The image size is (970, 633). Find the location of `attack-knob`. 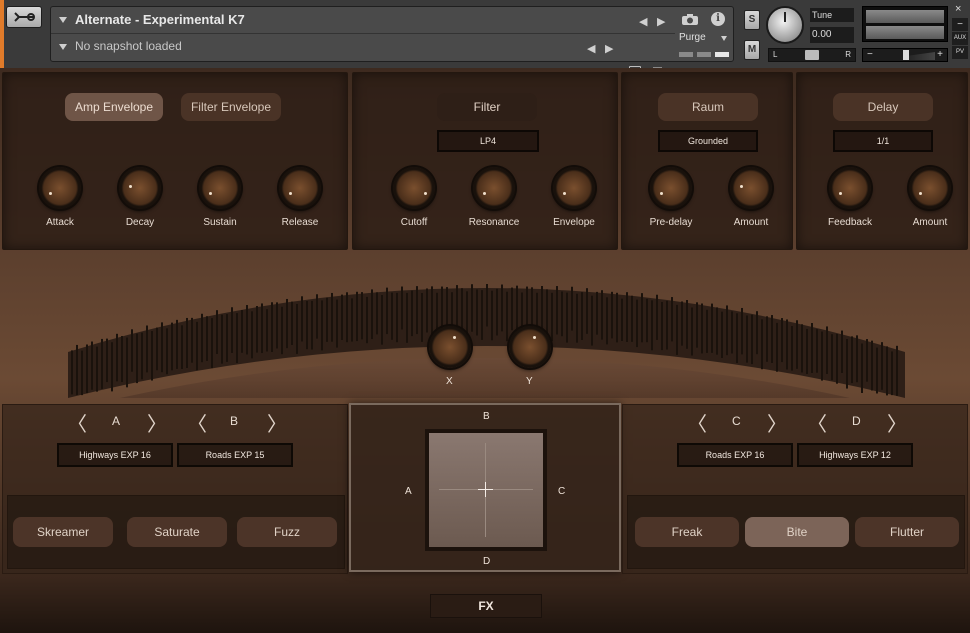

attack-knob is located at coordinates (60, 188).